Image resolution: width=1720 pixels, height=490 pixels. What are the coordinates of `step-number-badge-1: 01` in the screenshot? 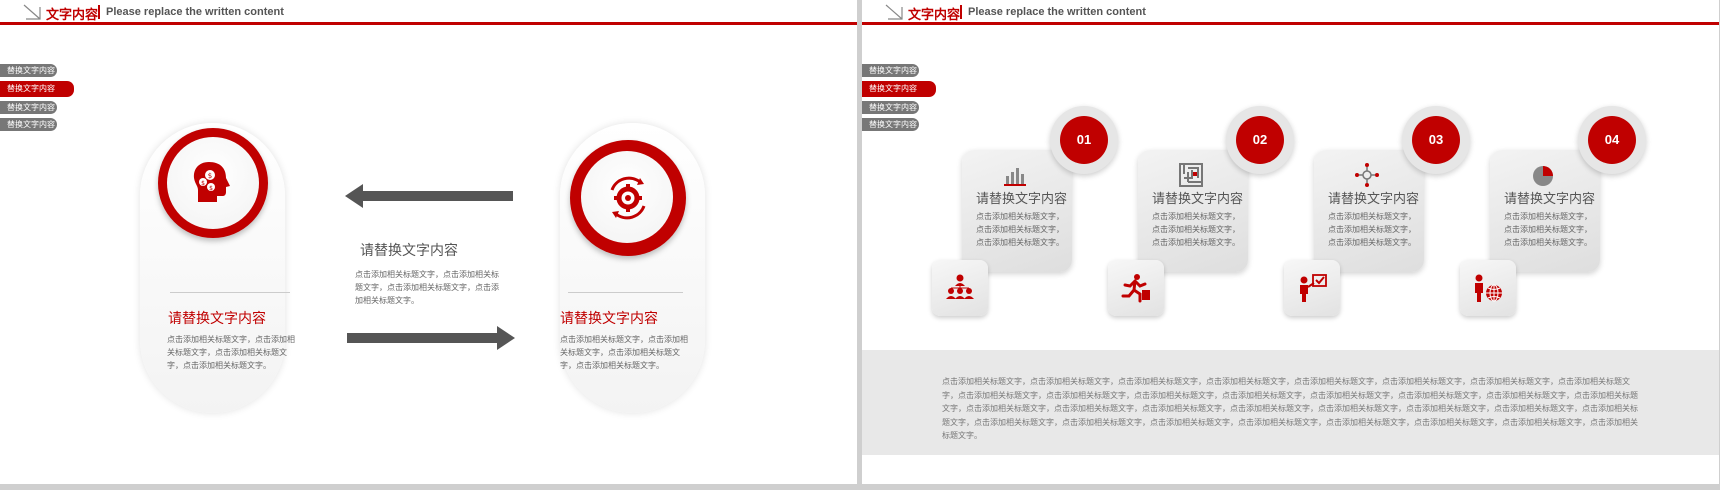 It's located at (1084, 140).